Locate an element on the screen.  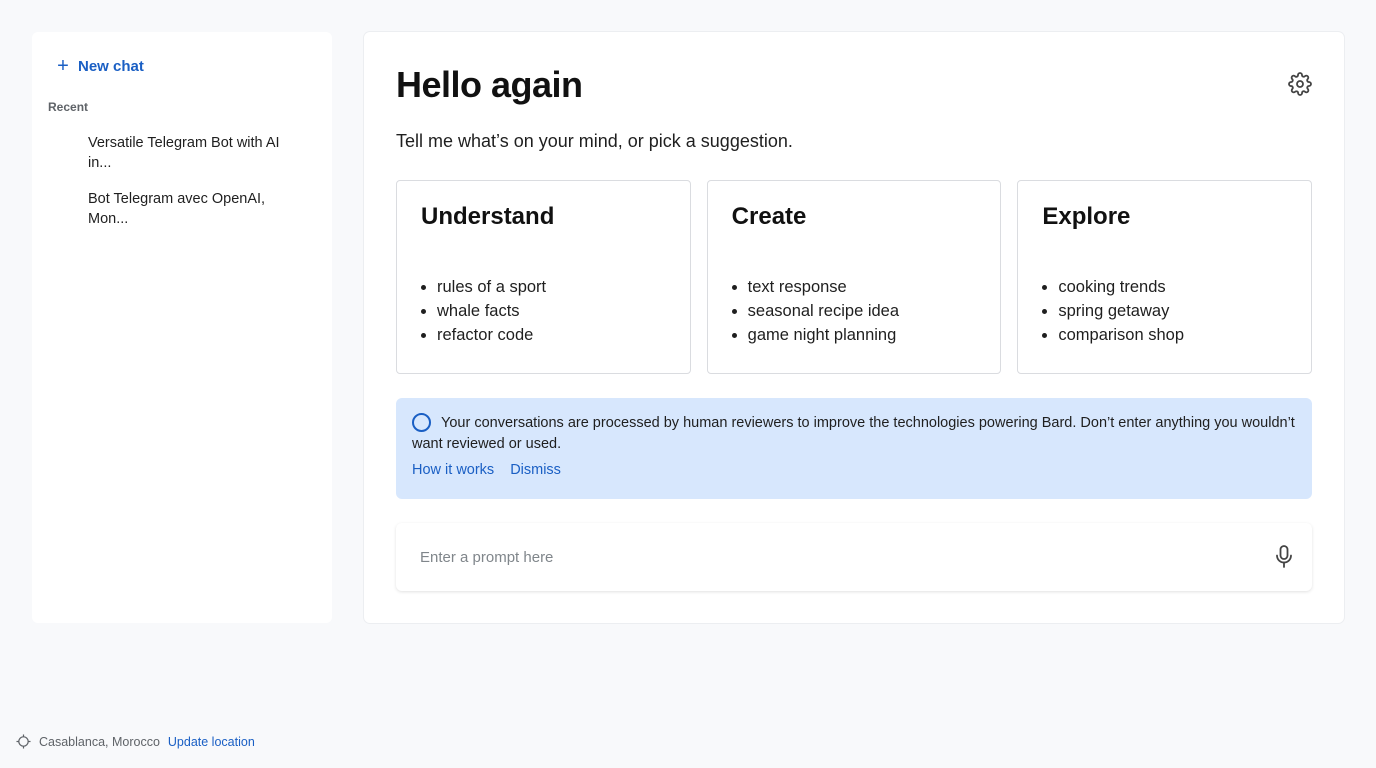
dismiss-button: Dismiss is located at coordinates (535, 470).